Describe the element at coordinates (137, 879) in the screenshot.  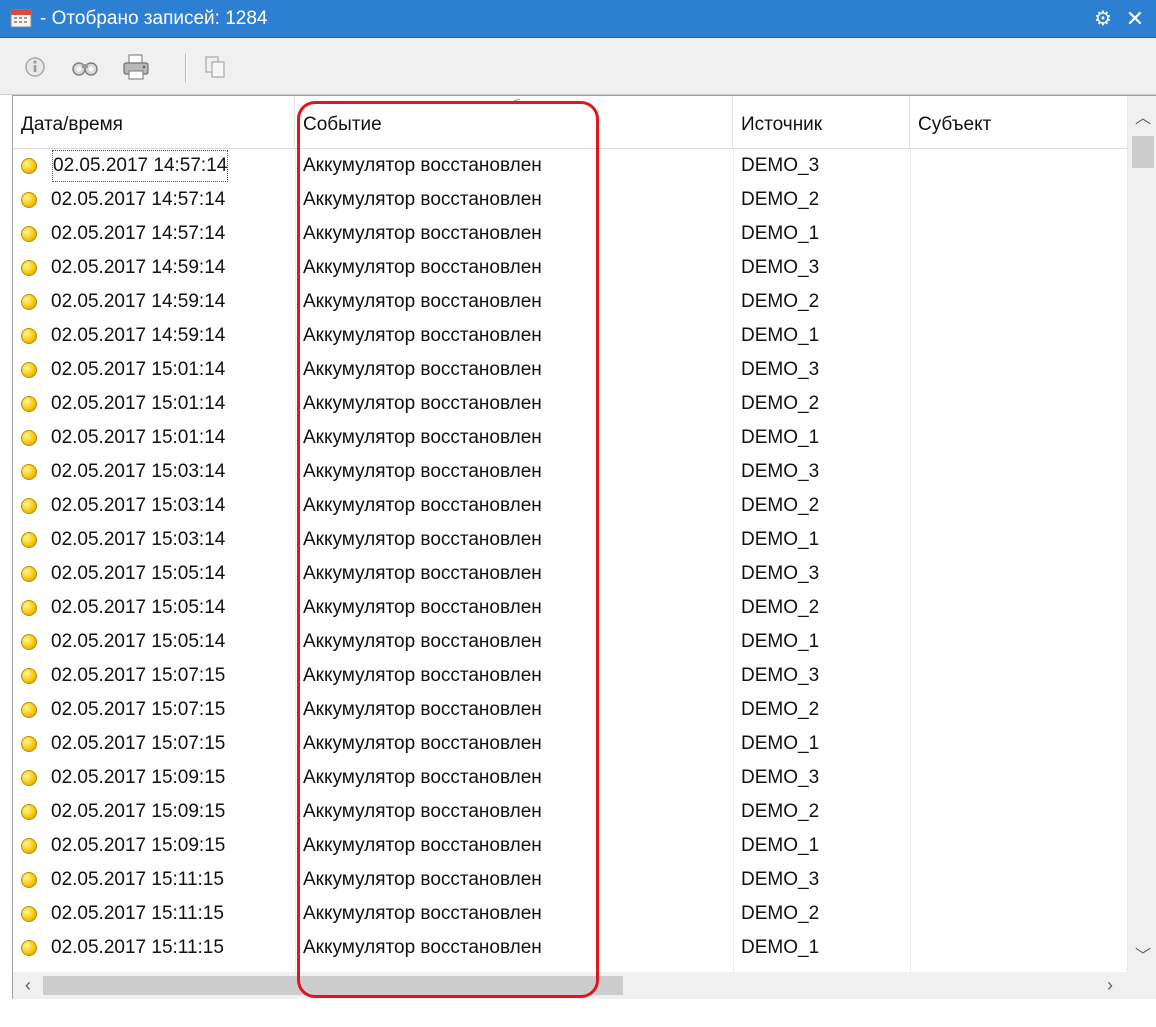
I see `cell-datetime: 02.05.2017 15:11:15` at that location.